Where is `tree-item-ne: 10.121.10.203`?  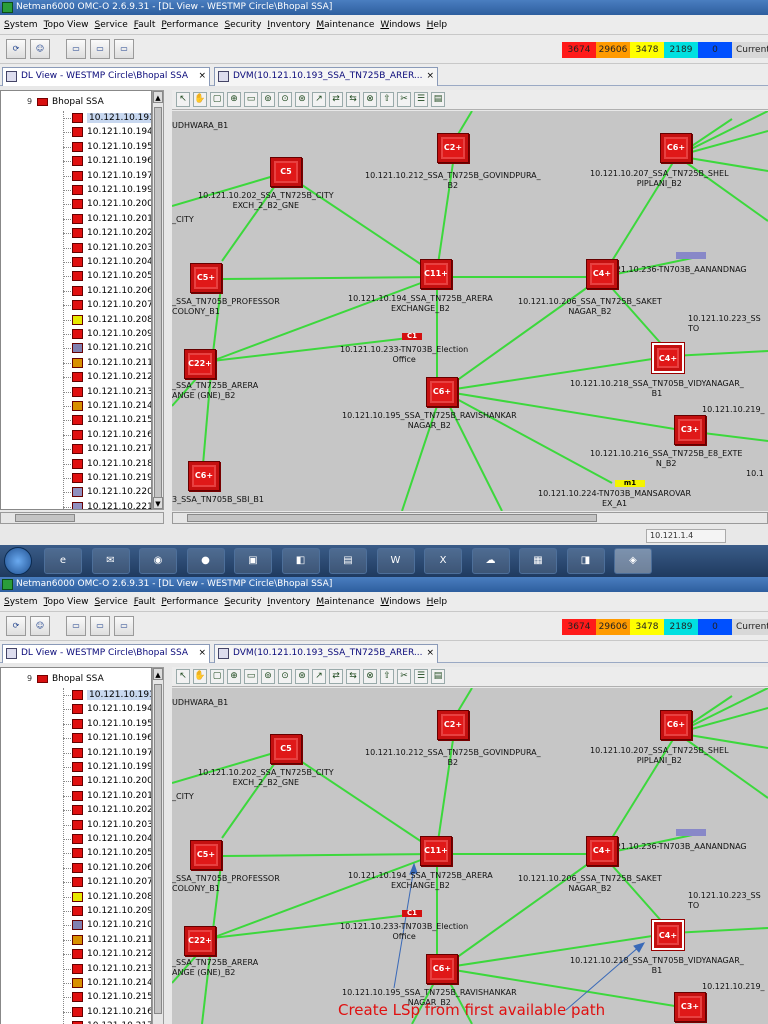
tree-item-ne: 10.121.10.203 is located at coordinates (107, 825).